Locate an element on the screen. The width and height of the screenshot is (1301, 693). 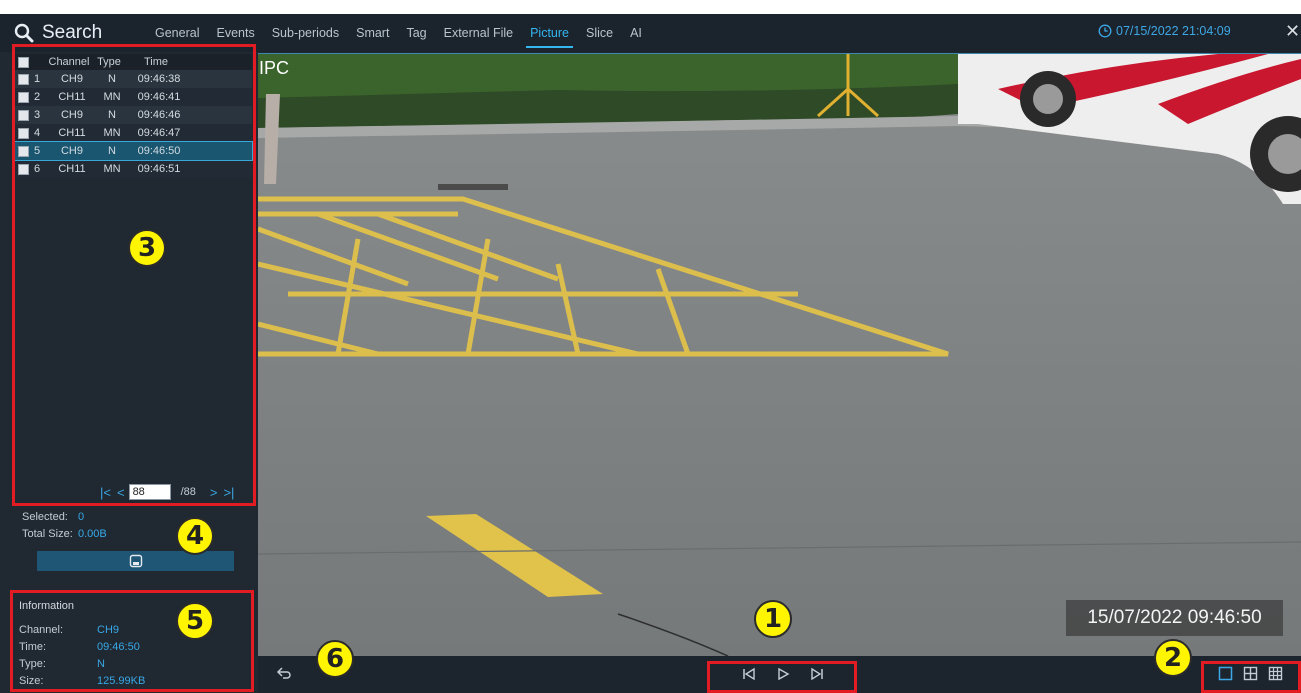
system-clock: 07/15/2022 21:04:09 is located at coordinates (1164, 31).